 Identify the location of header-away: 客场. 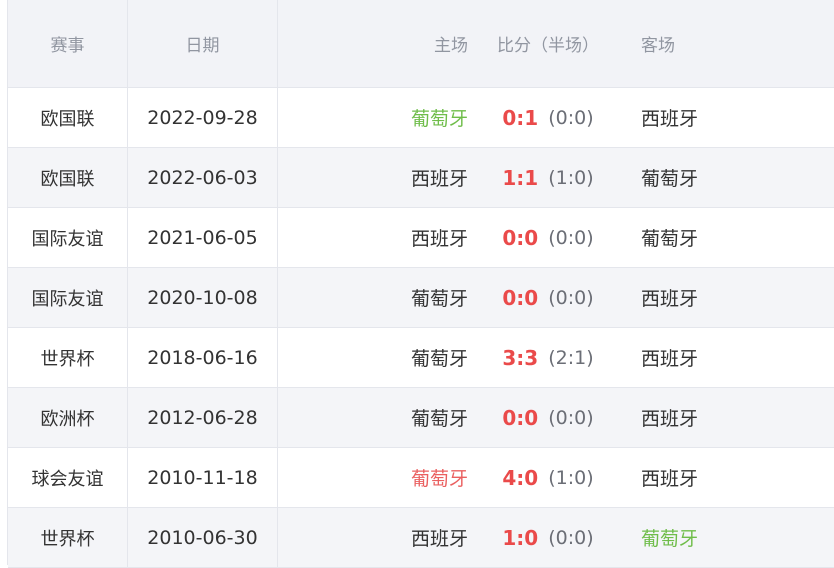
(658, 46).